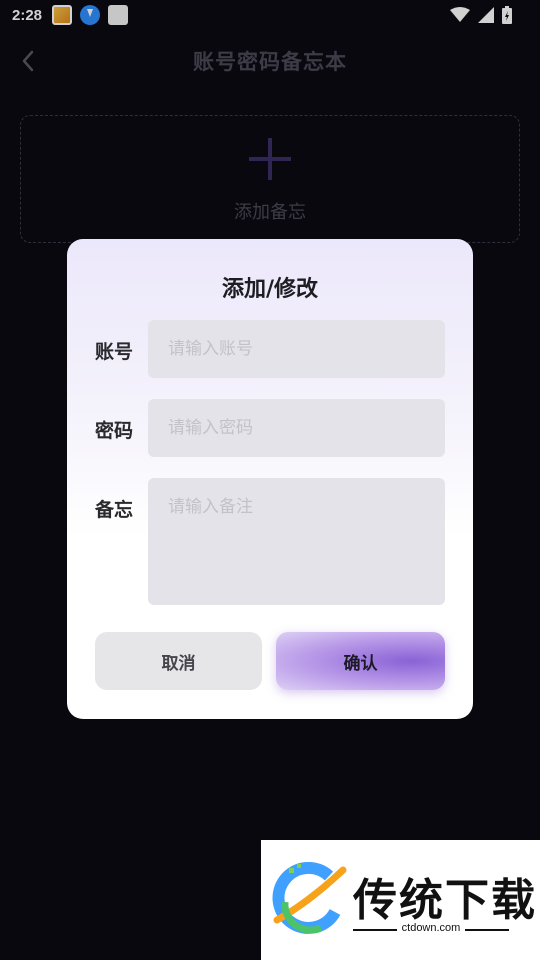 Image resolution: width=540 pixels, height=960 pixels. I want to click on memo-label: 备忘, so click(114, 510).